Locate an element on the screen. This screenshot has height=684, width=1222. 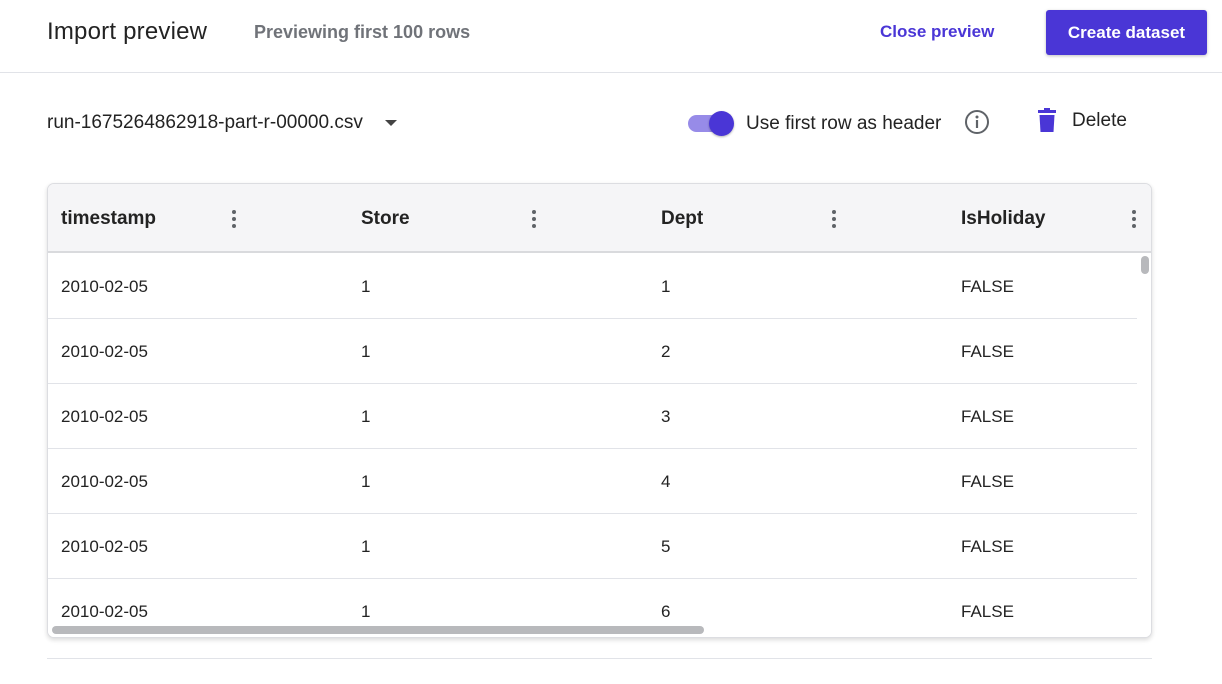
close-preview-link: Close preview is located at coordinates (937, 32).